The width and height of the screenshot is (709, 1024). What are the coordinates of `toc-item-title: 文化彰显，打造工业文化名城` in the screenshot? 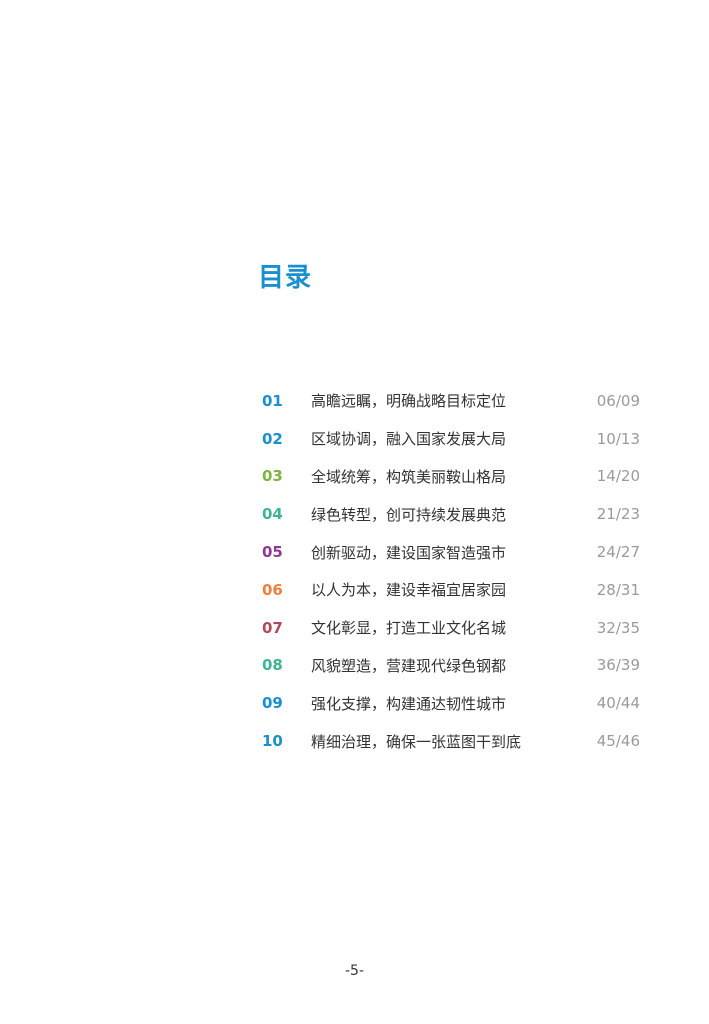 It's located at (409, 628).